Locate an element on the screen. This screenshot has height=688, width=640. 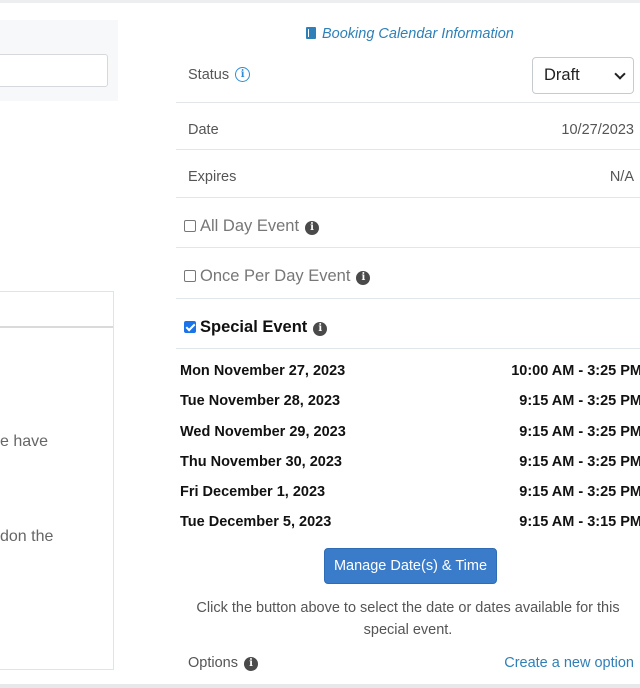
all-day-event-row: All Day Event i is located at coordinates (408, 223).